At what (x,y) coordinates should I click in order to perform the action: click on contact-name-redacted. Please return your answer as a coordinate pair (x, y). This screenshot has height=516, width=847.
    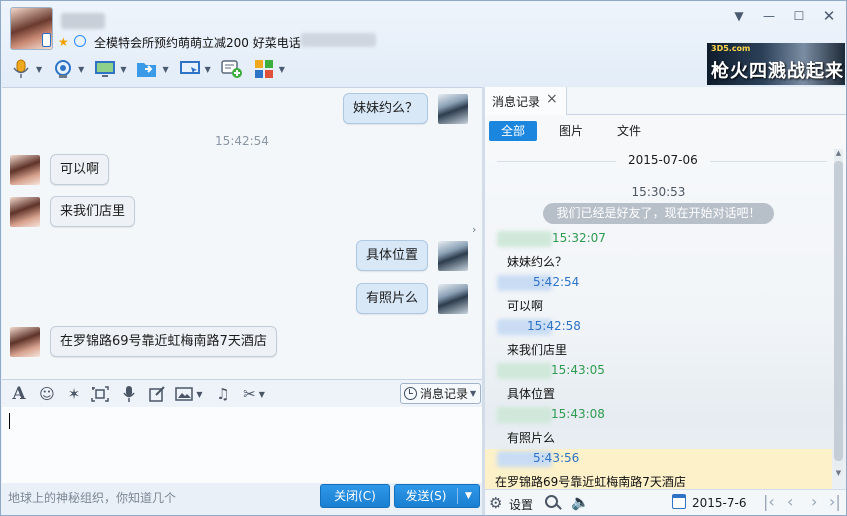
    Looking at the image, I should click on (83, 21).